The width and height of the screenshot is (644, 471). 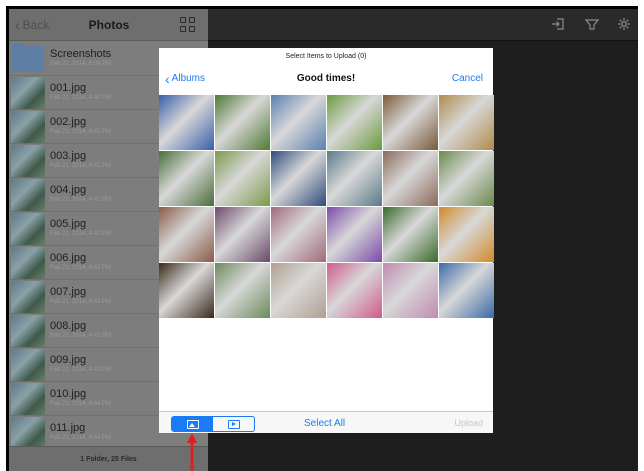 What do you see at coordinates (592, 25) in the screenshot?
I see `filter-icon` at bounding box center [592, 25].